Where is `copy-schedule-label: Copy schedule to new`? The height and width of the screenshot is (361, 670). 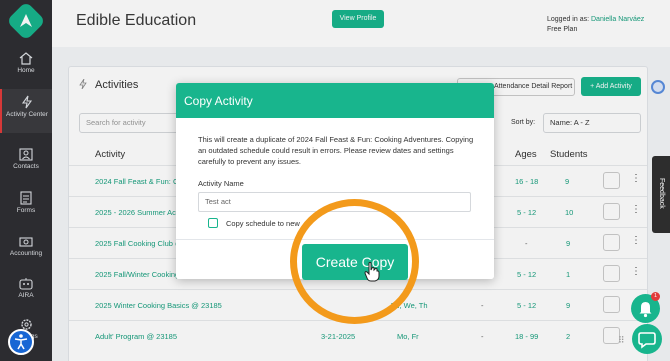 copy-schedule-label: Copy schedule to new is located at coordinates (263, 223).